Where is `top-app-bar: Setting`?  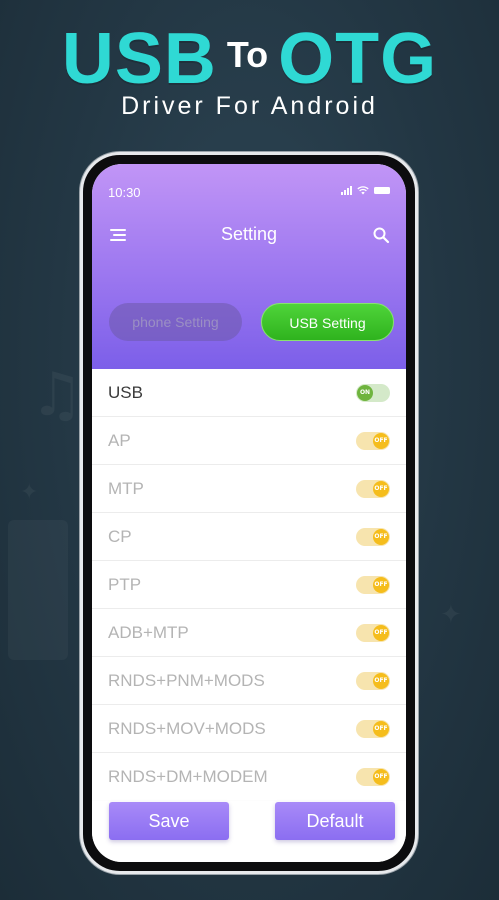
top-app-bar: Setting is located at coordinates (249, 235).